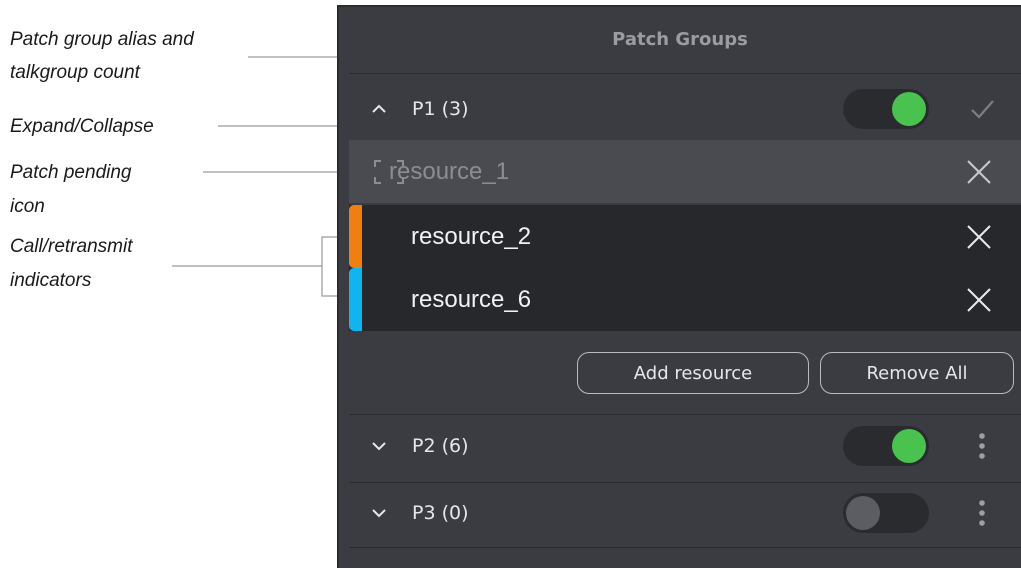 The width and height of the screenshot is (1021, 568). What do you see at coordinates (685, 446) in the screenshot?
I see `patch-group-row-p2: P2 (6)` at bounding box center [685, 446].